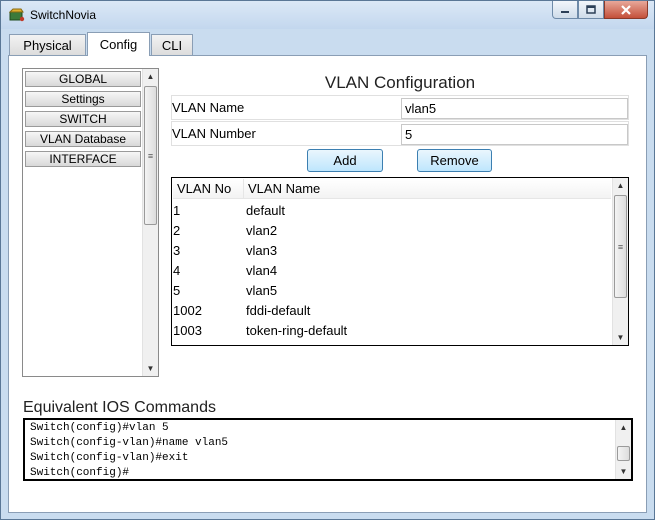 This screenshot has height=520, width=655. I want to click on sidebar-item-label: INTERFACE, so click(83, 159).